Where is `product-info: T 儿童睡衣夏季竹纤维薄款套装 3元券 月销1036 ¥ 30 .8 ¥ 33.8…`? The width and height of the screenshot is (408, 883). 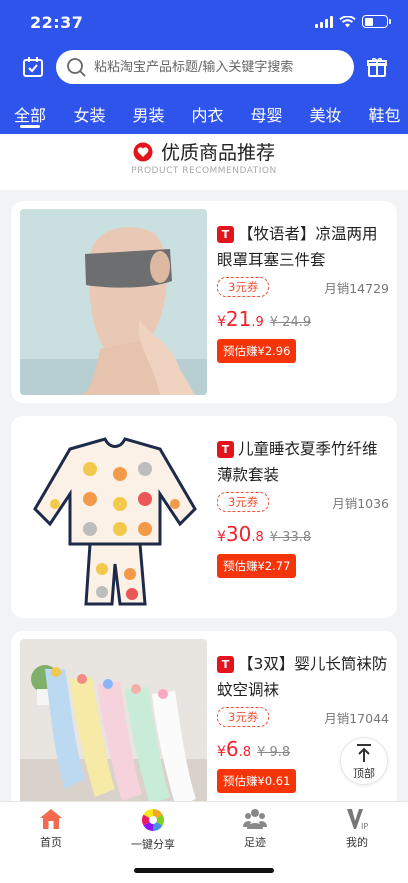 product-info: T 儿童睡衣夏季竹纤维薄款套装 3元券 月销1036 ¥ 30 .8 ¥ 33.8… is located at coordinates (303, 507).